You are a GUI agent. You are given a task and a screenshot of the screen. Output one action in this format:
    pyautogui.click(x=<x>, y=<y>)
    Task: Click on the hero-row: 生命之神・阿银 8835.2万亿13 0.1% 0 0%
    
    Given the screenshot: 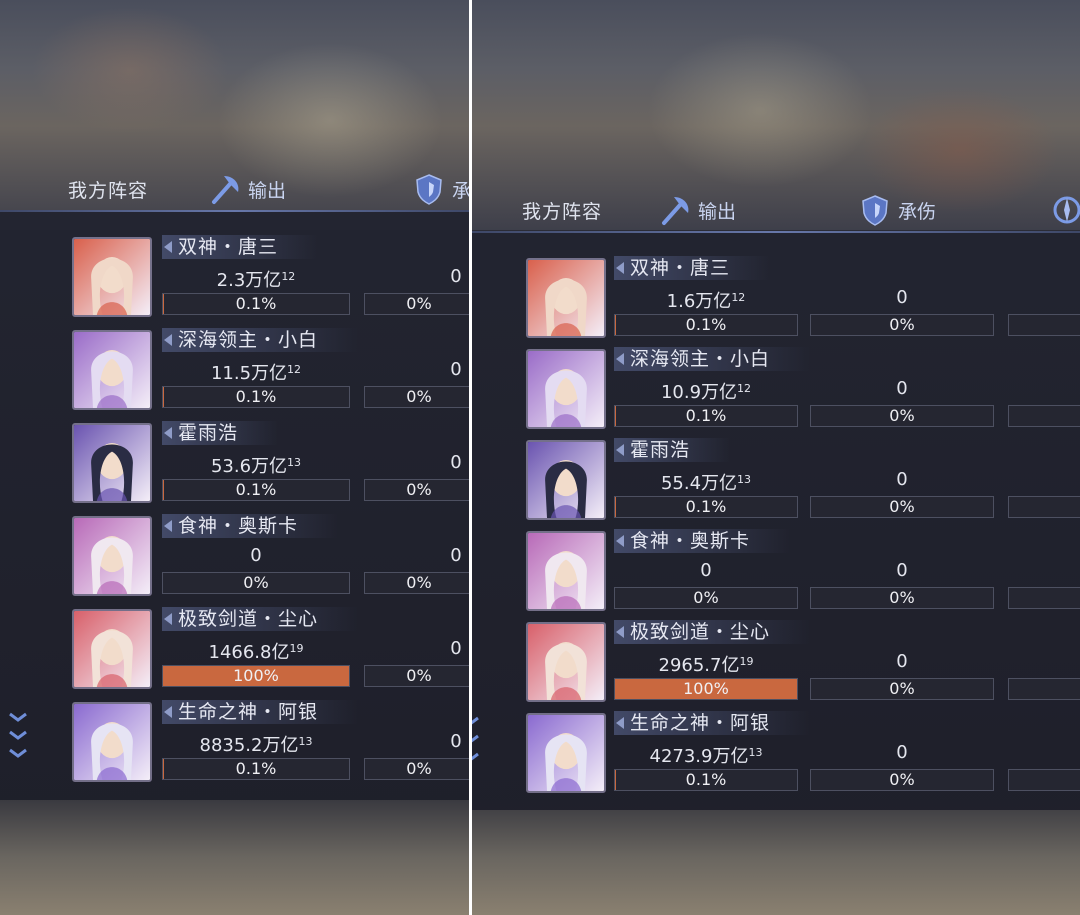 What is the action you would take?
    pyautogui.click(x=234, y=743)
    